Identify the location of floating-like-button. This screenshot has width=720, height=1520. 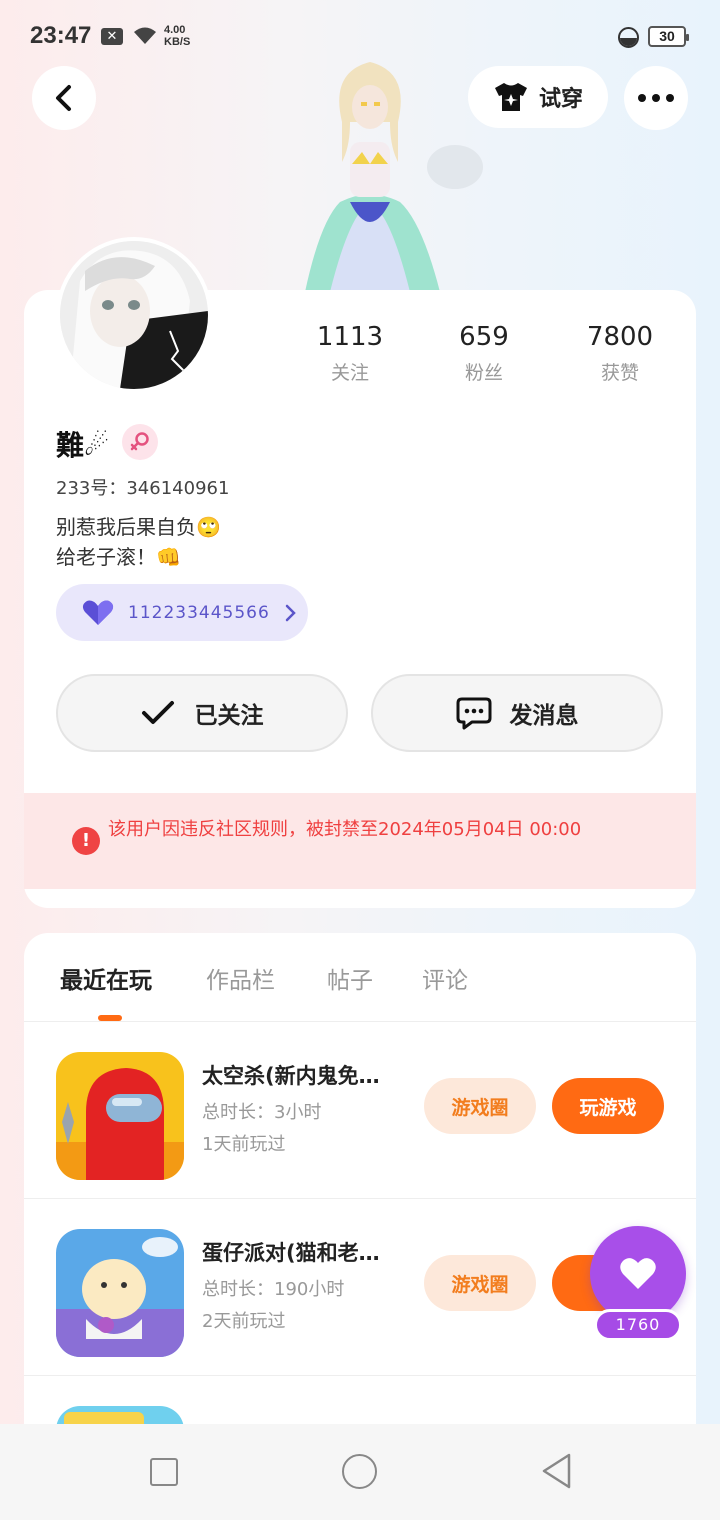
(638, 1274).